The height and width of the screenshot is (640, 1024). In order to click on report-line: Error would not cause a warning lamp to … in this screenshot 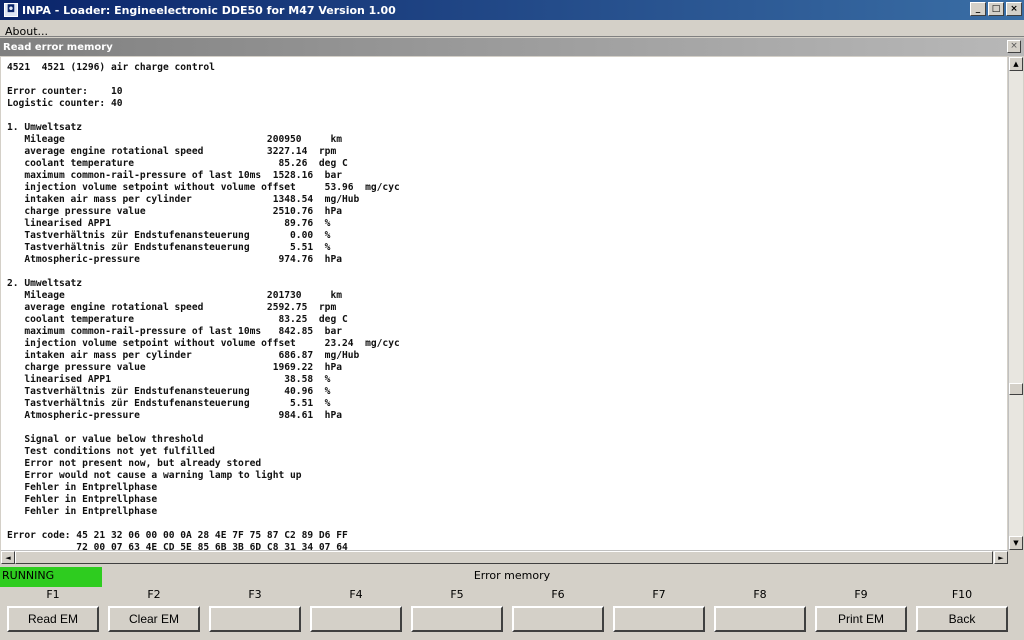, I will do `click(154, 475)`.